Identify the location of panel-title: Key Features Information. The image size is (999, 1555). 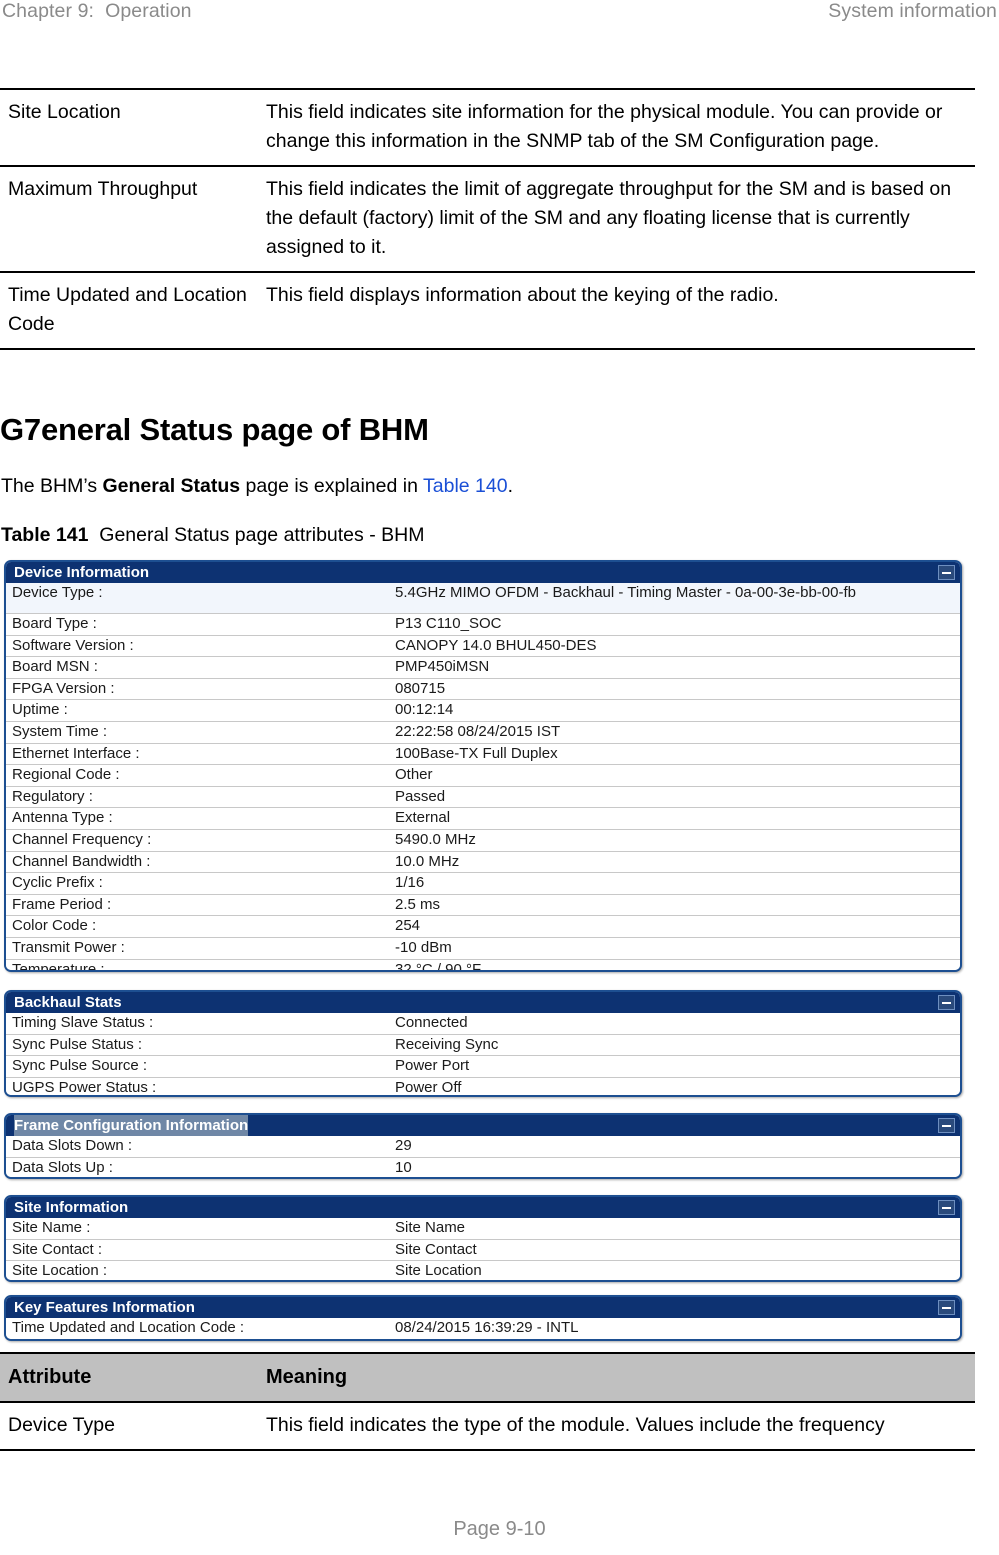
(104, 1307).